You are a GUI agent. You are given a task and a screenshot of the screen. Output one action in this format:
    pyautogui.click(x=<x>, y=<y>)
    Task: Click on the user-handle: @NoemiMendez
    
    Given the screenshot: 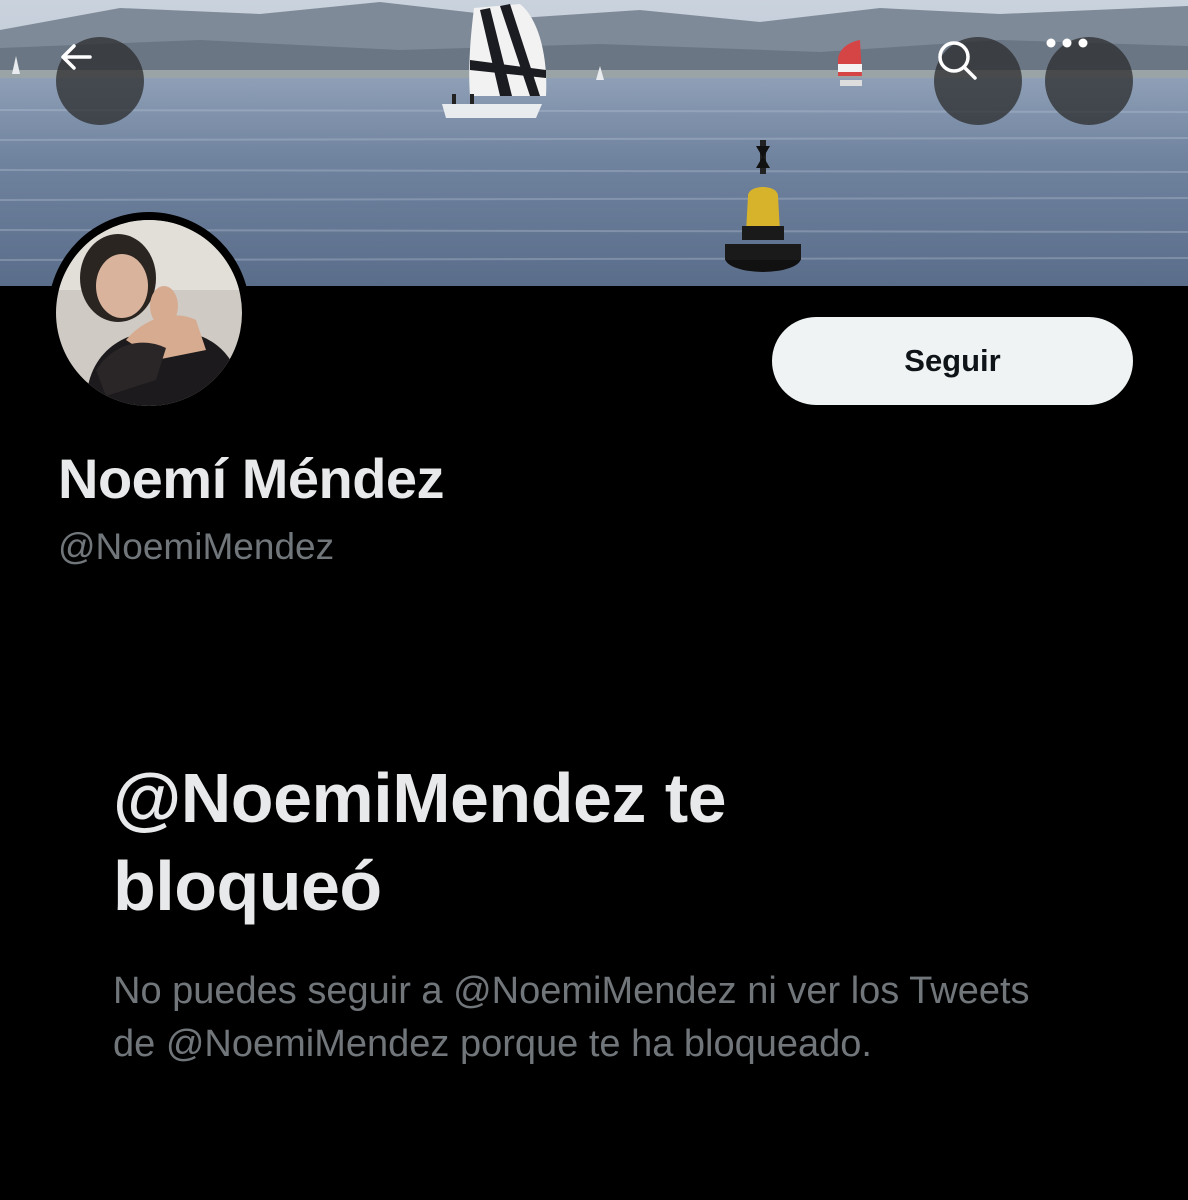 What is the action you would take?
    pyautogui.click(x=196, y=546)
    